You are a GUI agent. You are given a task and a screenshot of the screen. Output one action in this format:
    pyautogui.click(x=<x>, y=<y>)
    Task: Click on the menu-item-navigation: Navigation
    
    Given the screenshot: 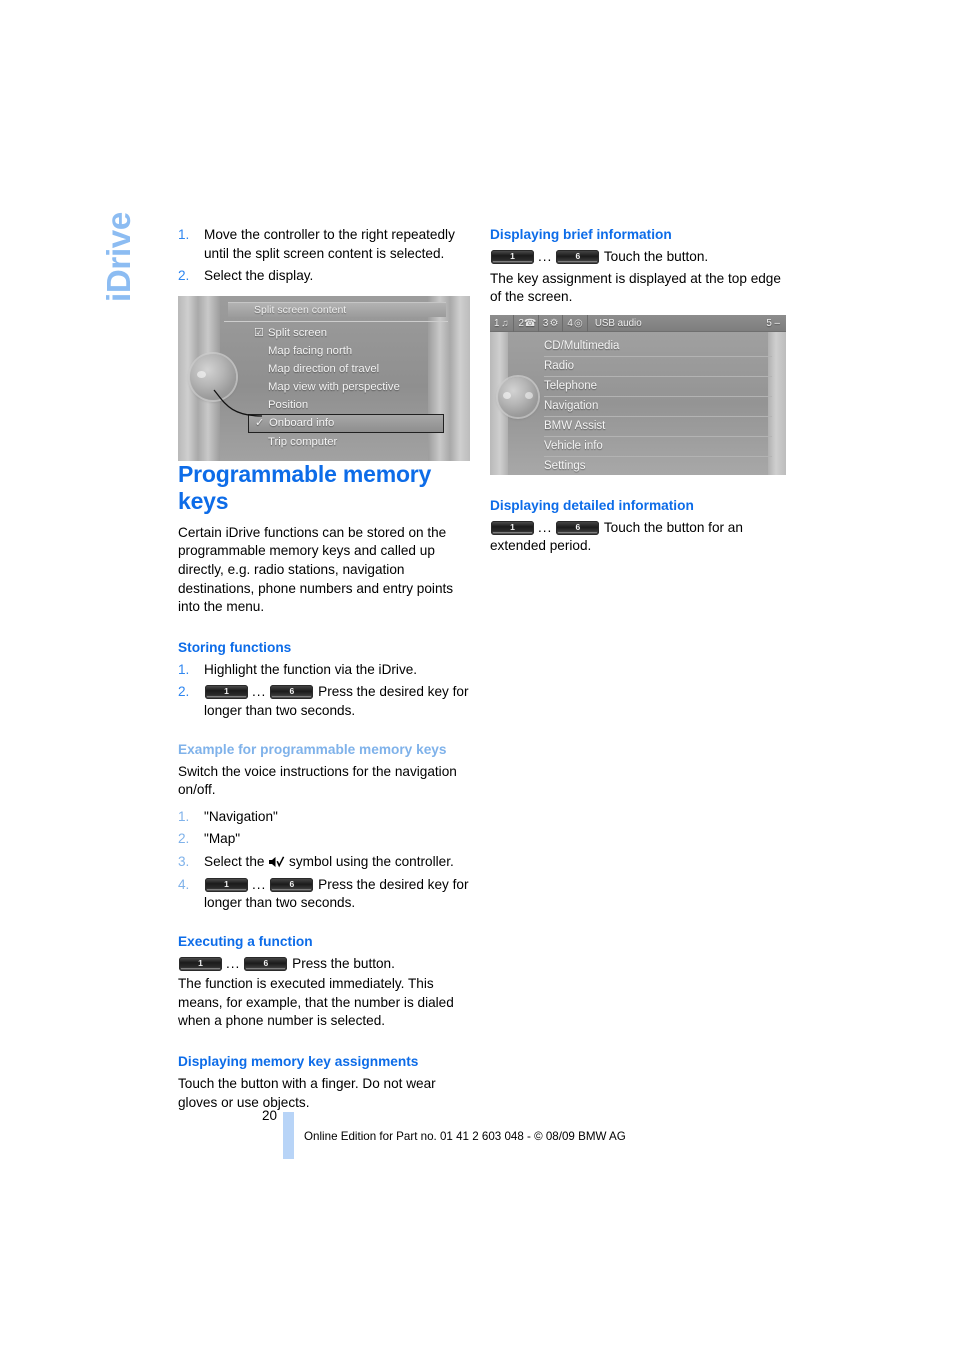 What is the action you would take?
    pyautogui.click(x=658, y=407)
    